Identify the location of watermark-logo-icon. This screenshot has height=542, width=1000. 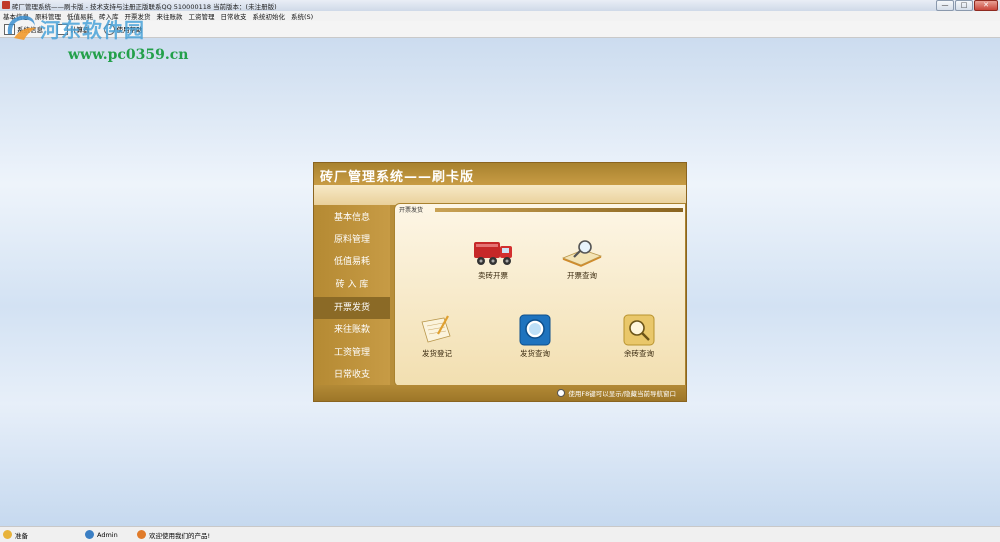
(21, 27).